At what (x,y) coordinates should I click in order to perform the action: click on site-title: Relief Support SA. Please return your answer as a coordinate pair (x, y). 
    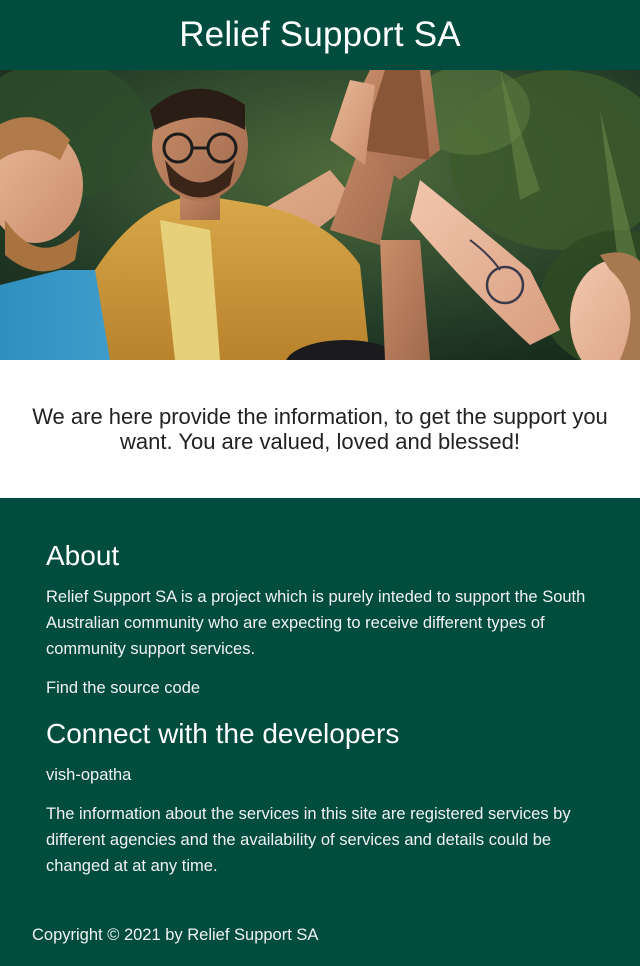
    Looking at the image, I should click on (320, 34).